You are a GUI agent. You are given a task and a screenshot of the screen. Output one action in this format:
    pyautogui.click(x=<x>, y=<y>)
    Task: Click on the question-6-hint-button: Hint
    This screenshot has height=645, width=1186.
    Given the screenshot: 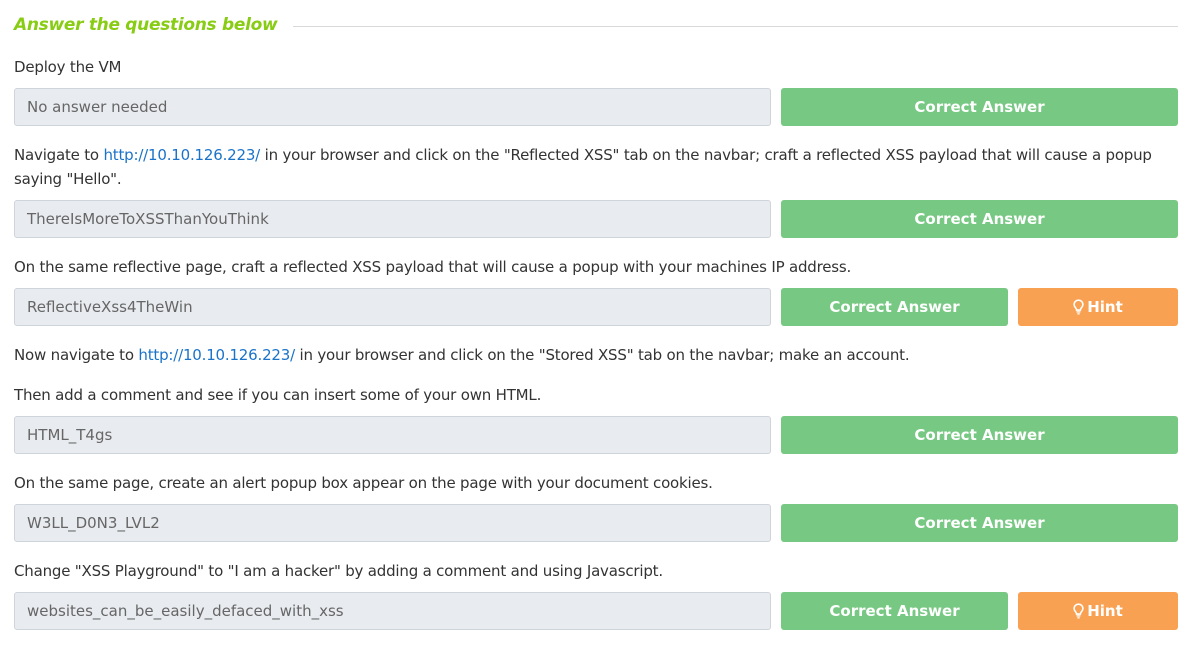 What is the action you would take?
    pyautogui.click(x=1098, y=611)
    